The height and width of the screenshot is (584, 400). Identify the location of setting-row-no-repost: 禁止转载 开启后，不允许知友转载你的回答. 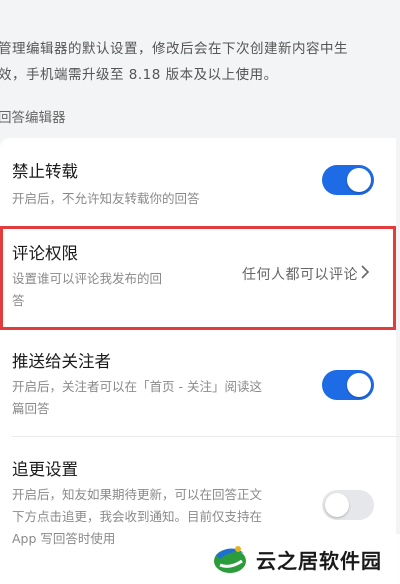
(198, 182).